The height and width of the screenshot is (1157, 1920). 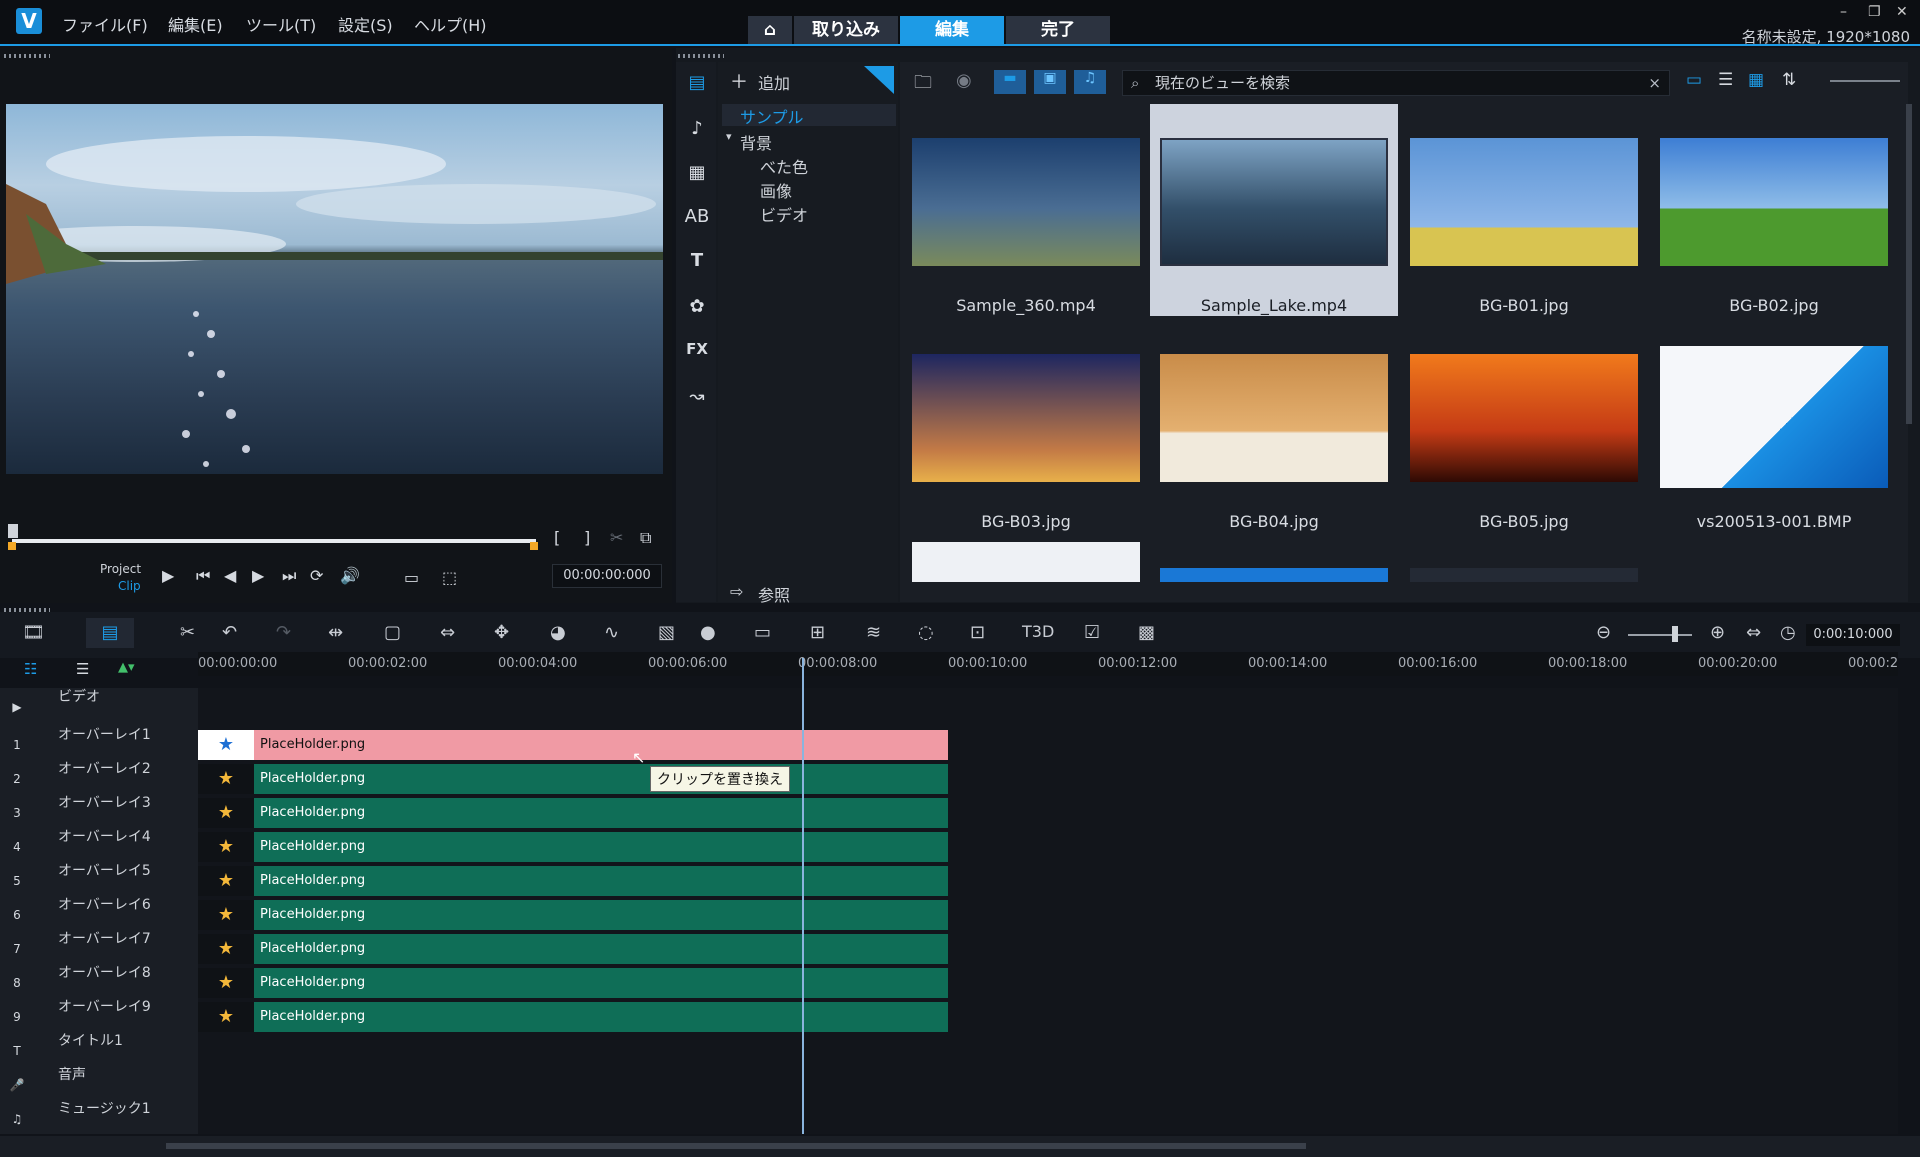 What do you see at coordinates (1396, 83) in the screenshot?
I see `search-input: ⌕ 現在のビューを検索 ×` at bounding box center [1396, 83].